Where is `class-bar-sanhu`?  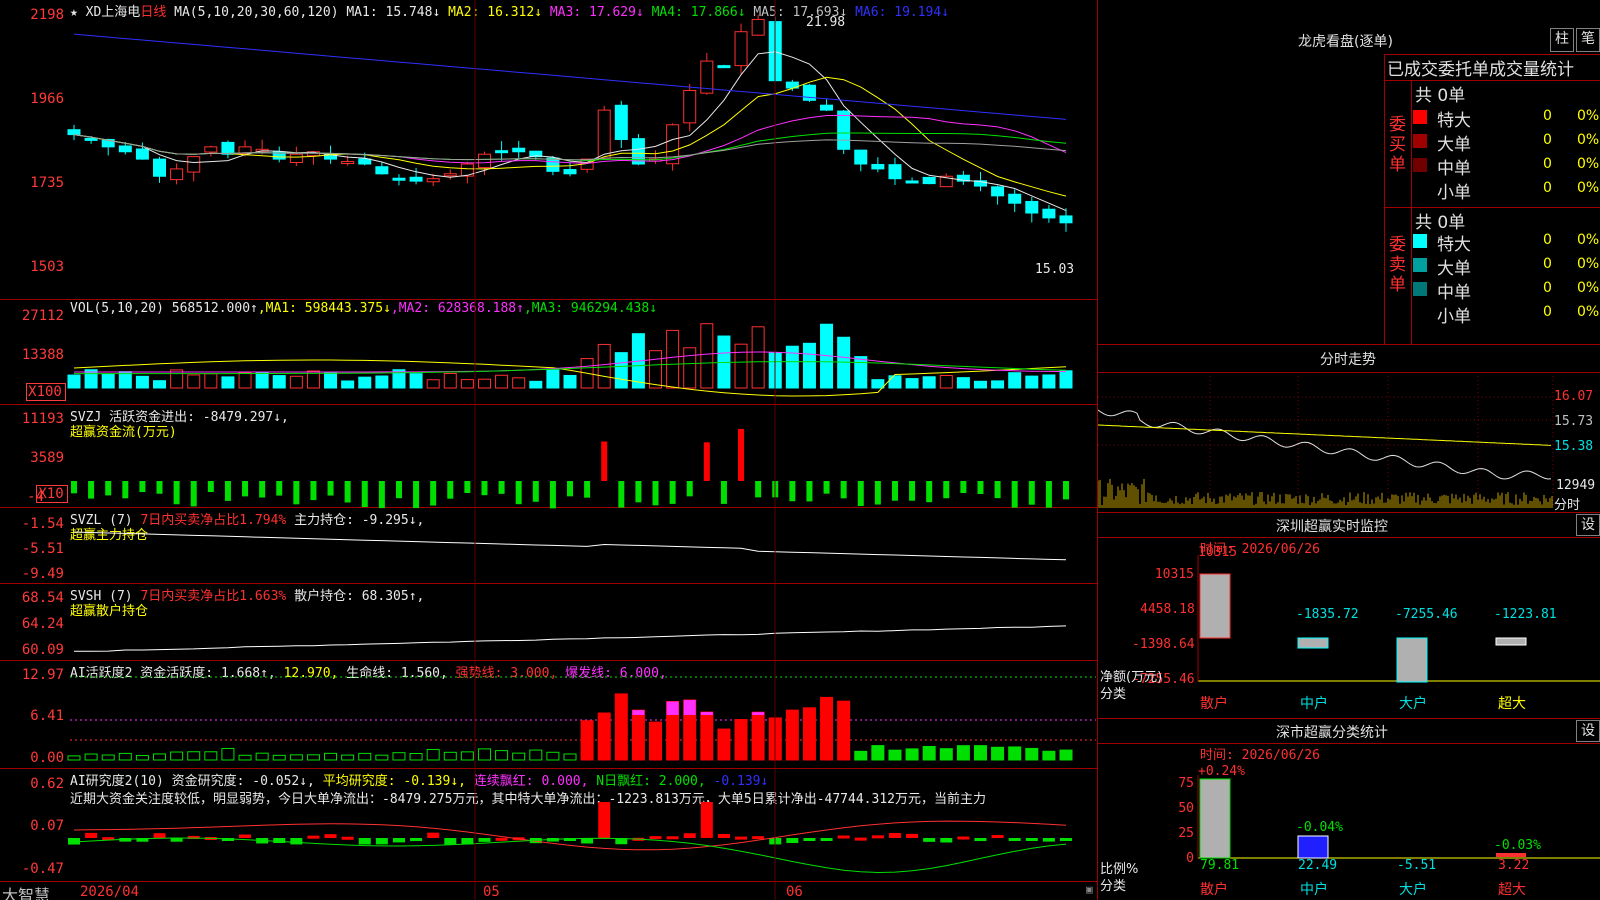
class-bar-sanhu is located at coordinates (1215, 818).